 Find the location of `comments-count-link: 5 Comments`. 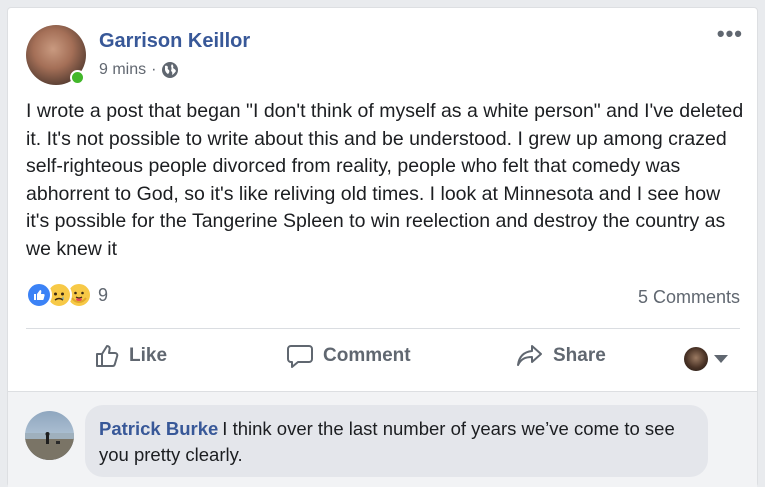

comments-count-link: 5 Comments is located at coordinates (689, 297).